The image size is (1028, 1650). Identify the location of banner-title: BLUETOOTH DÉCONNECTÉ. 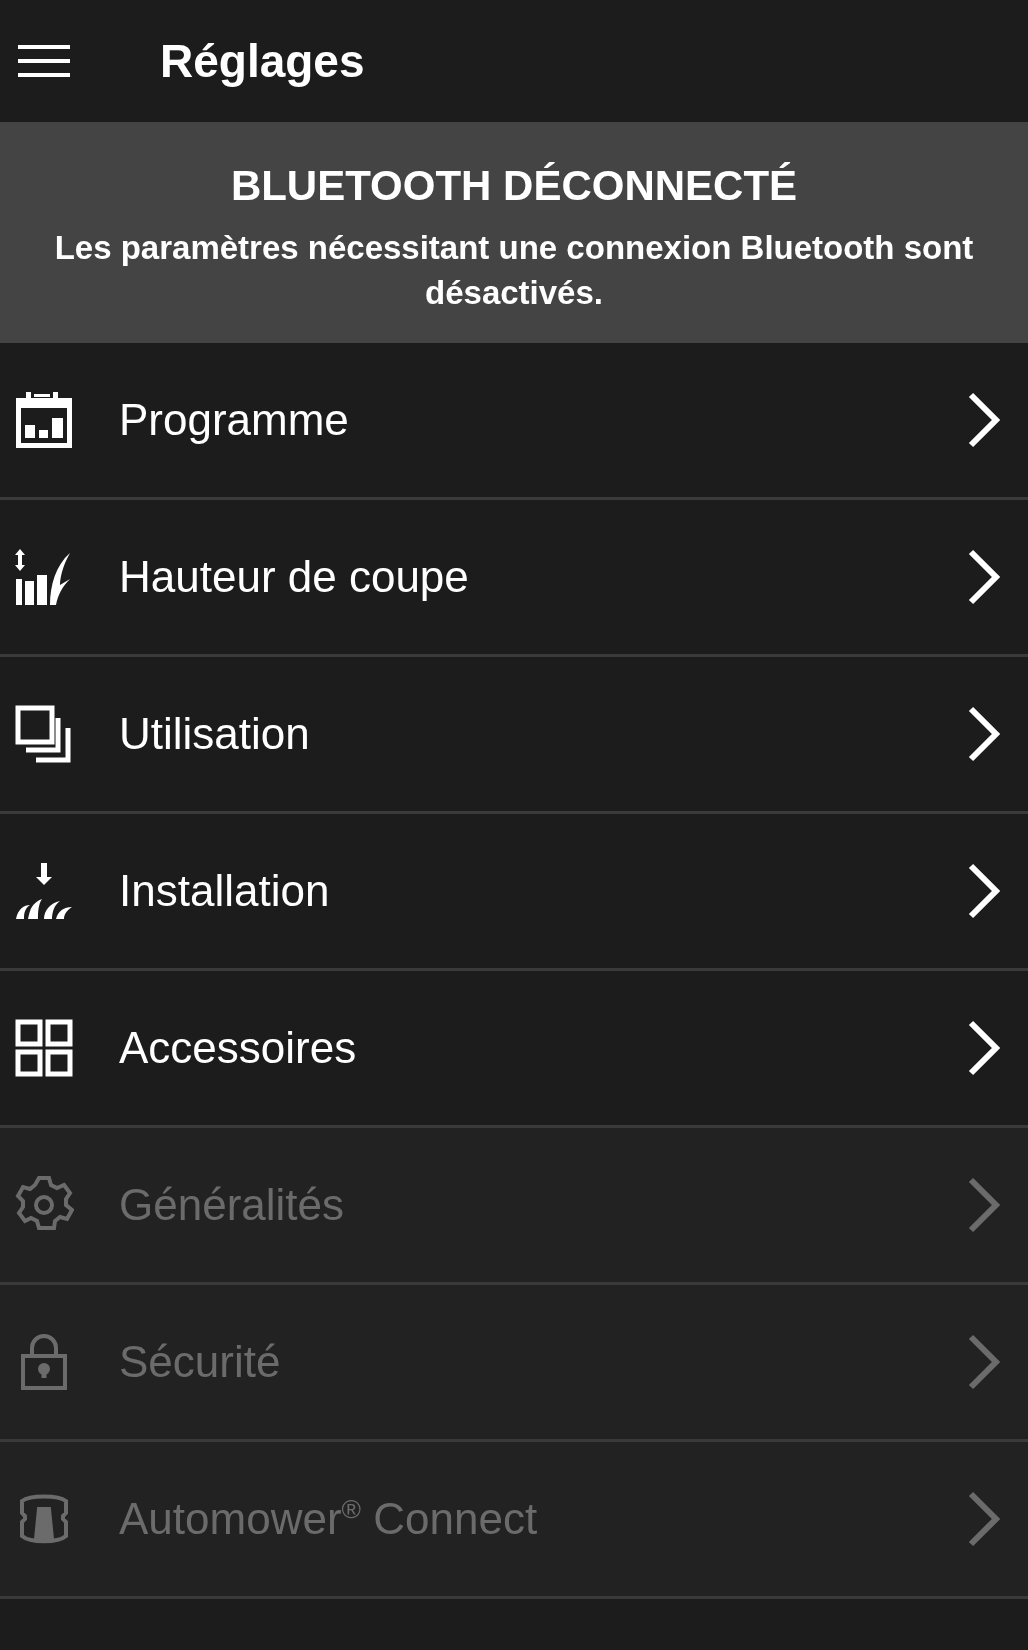
(514, 186).